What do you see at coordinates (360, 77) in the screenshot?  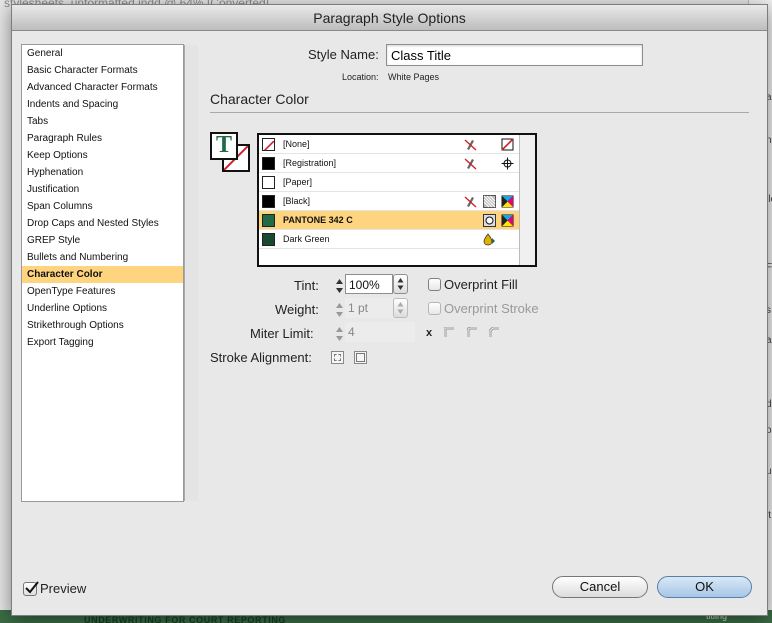 I see `location-label: Location:` at bounding box center [360, 77].